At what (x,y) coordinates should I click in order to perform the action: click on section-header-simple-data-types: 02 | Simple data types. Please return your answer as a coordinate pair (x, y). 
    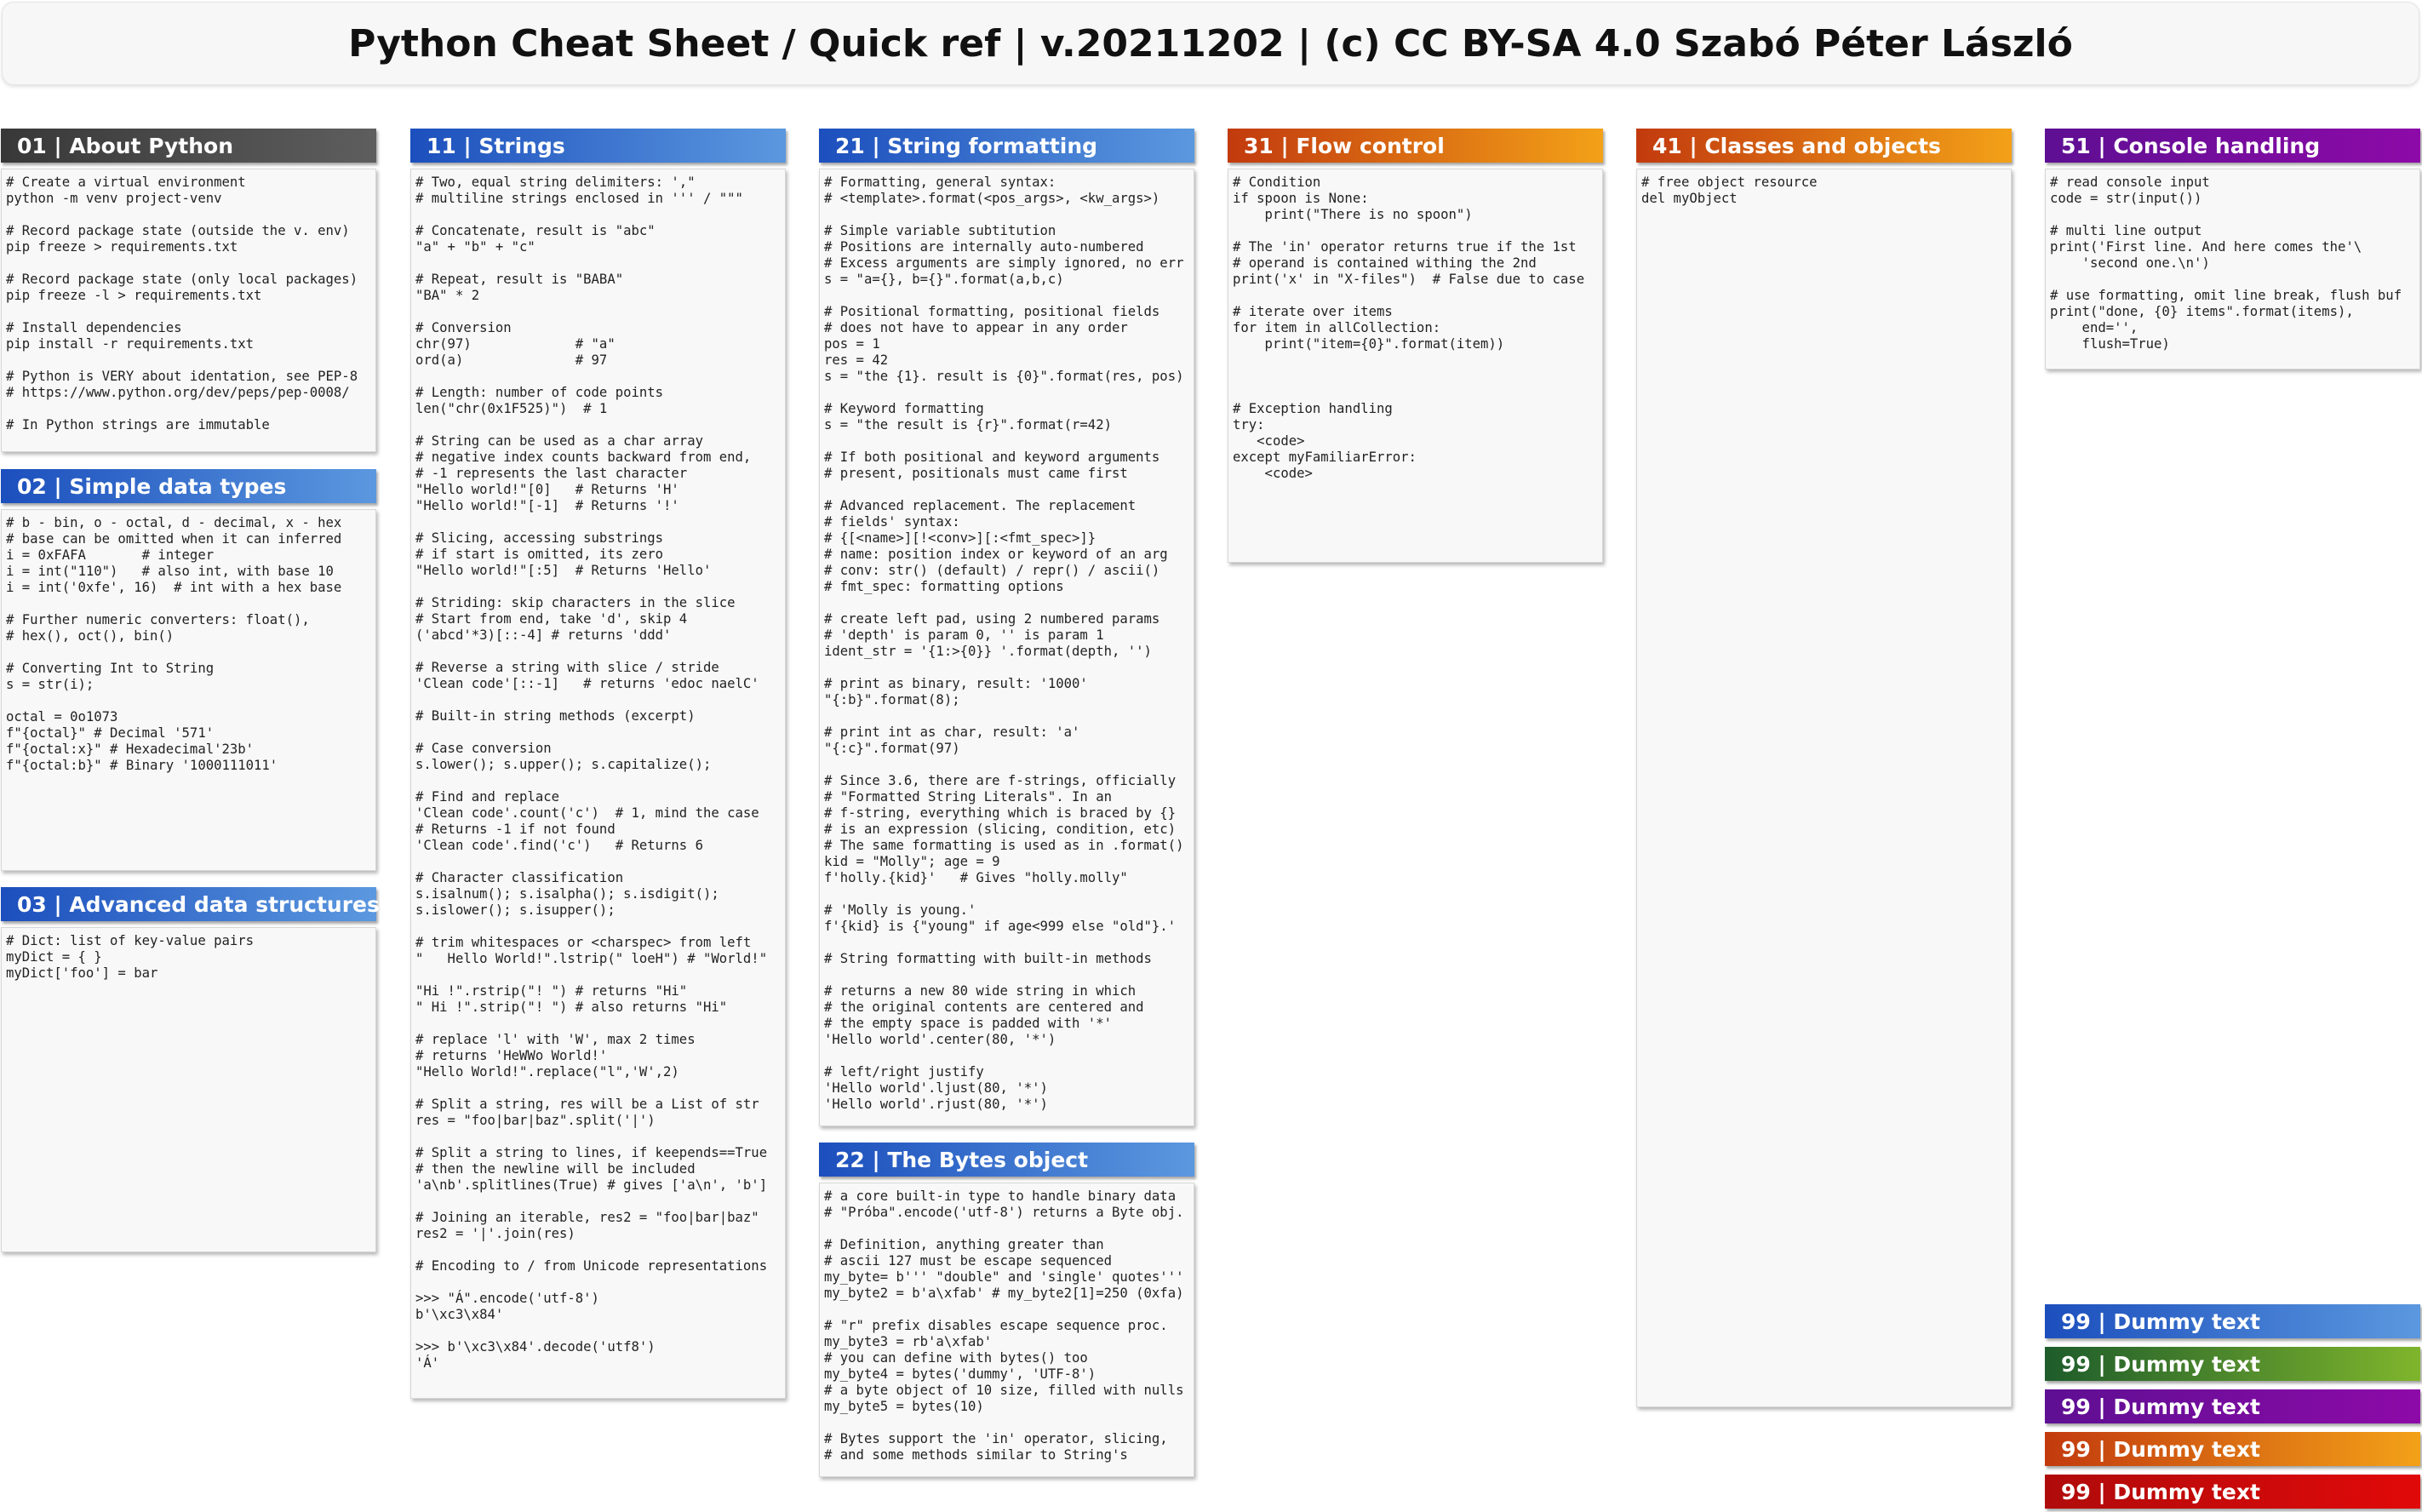
    Looking at the image, I should click on (188, 486).